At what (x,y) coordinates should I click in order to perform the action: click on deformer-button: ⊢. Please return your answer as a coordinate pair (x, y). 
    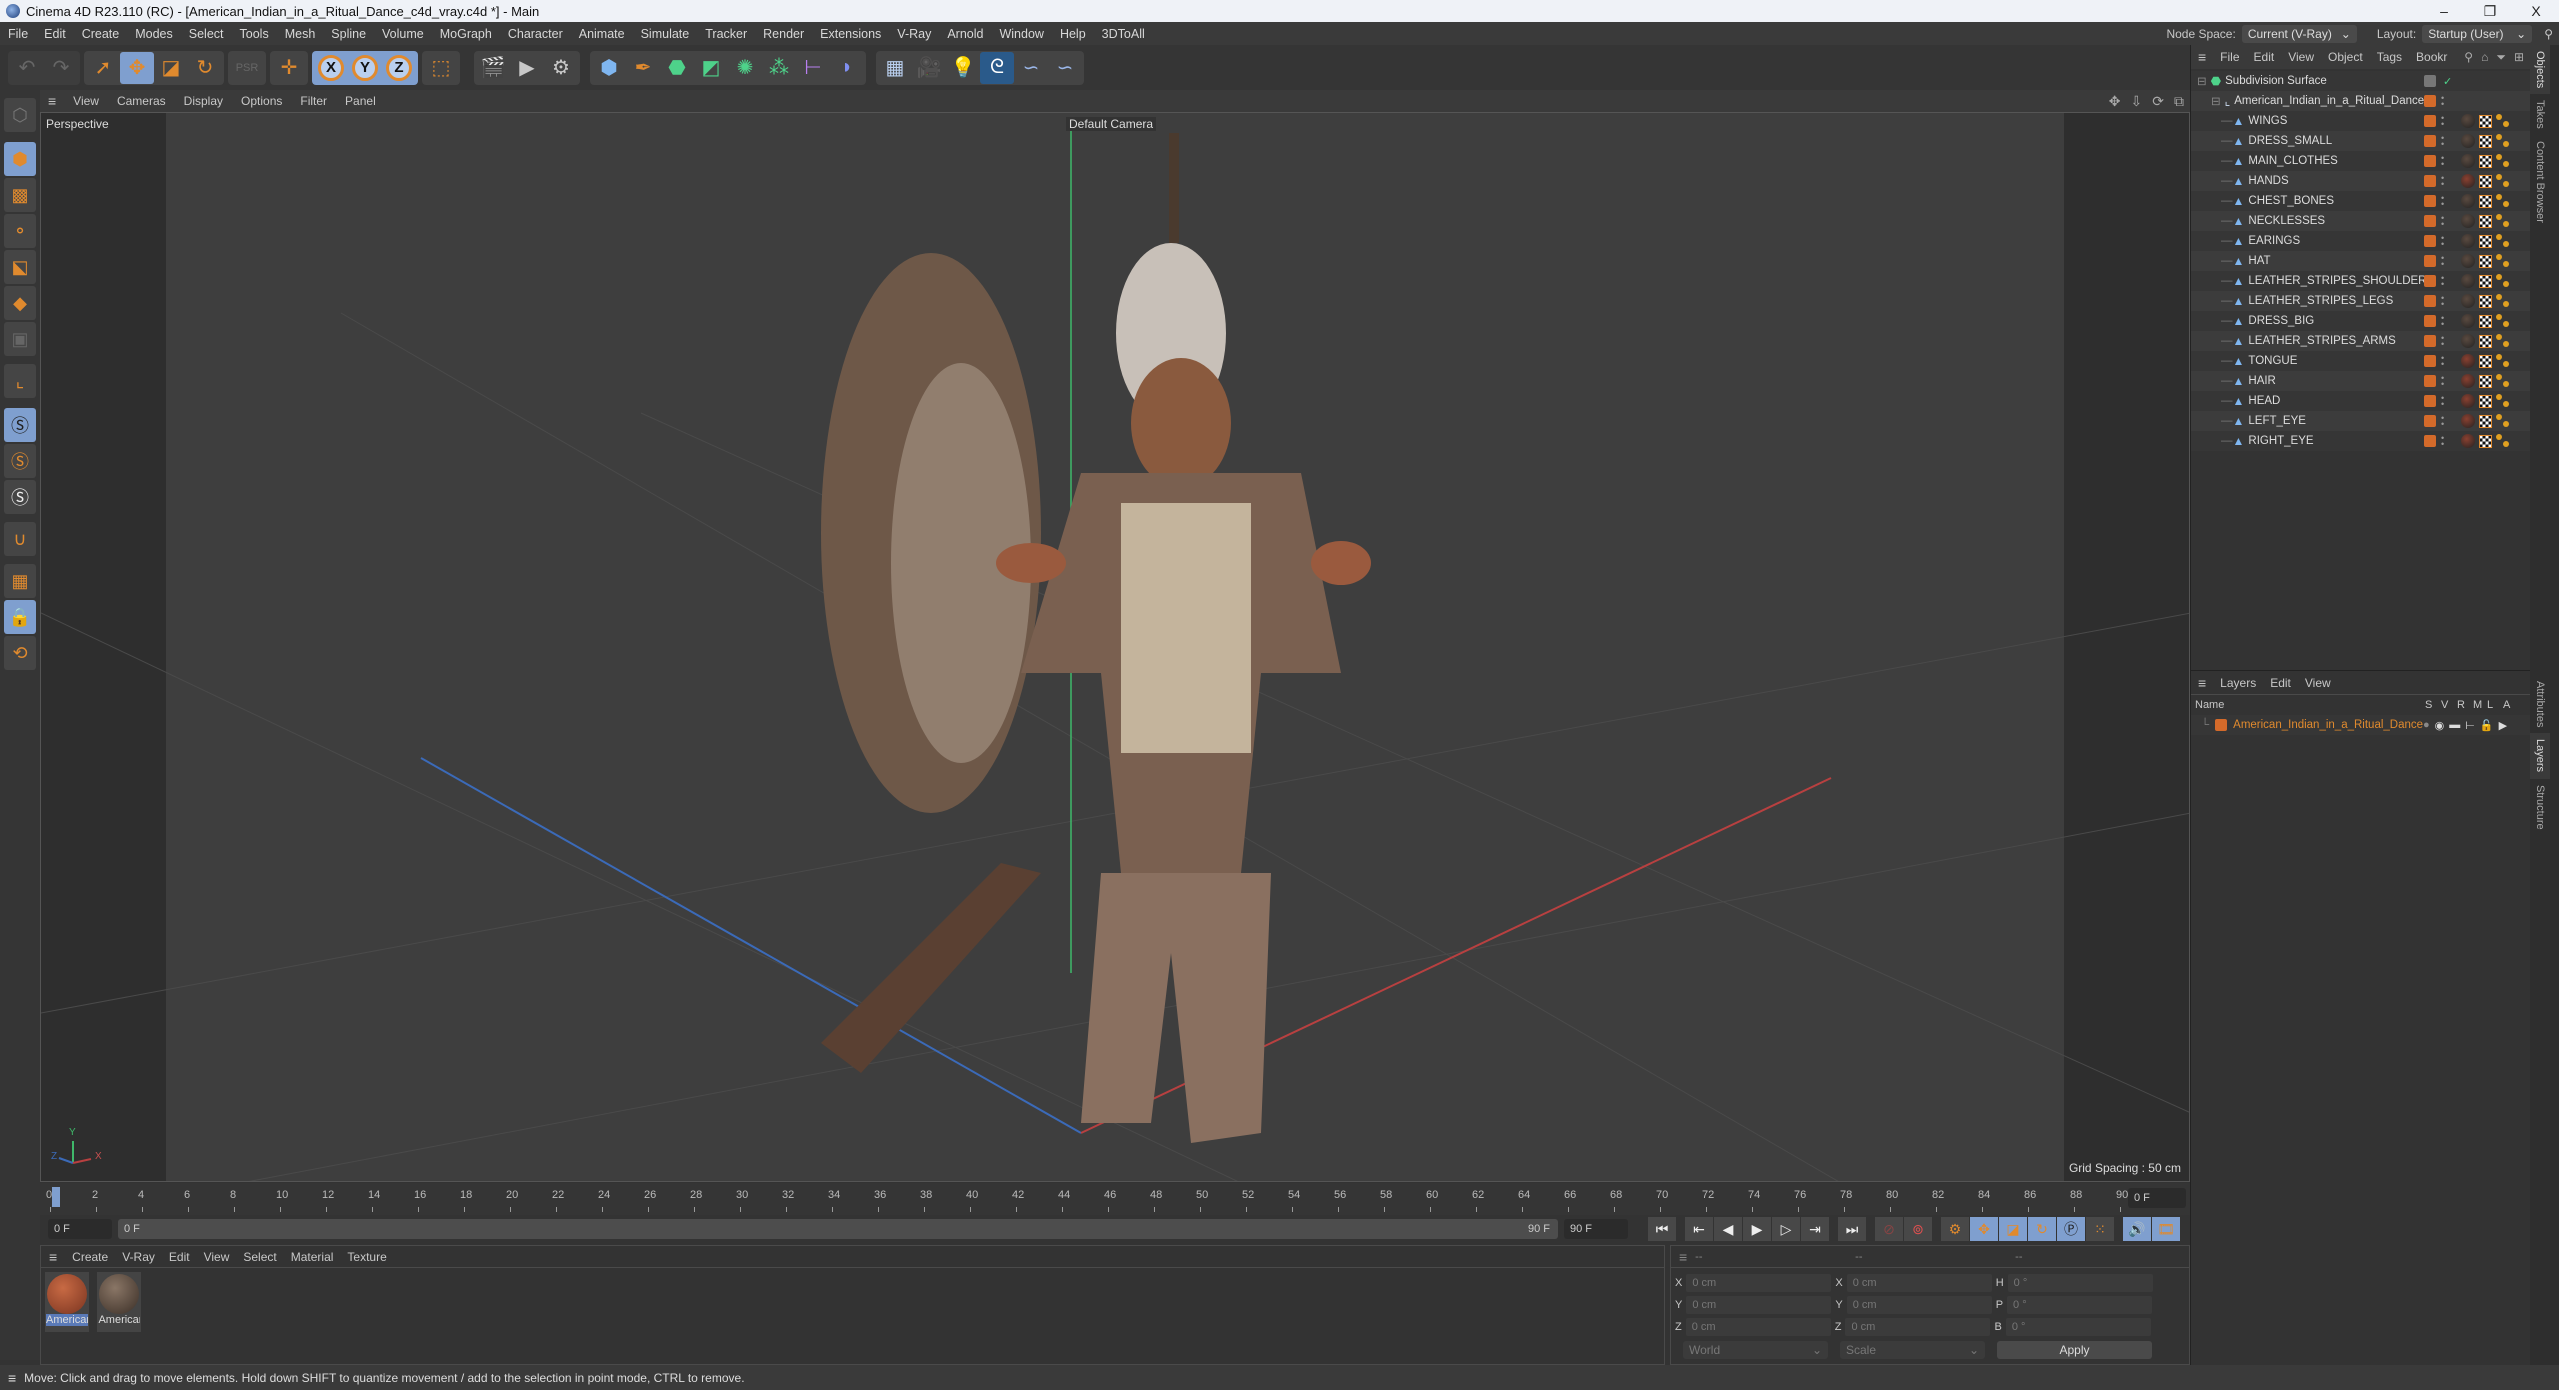
    Looking at the image, I should click on (813, 68).